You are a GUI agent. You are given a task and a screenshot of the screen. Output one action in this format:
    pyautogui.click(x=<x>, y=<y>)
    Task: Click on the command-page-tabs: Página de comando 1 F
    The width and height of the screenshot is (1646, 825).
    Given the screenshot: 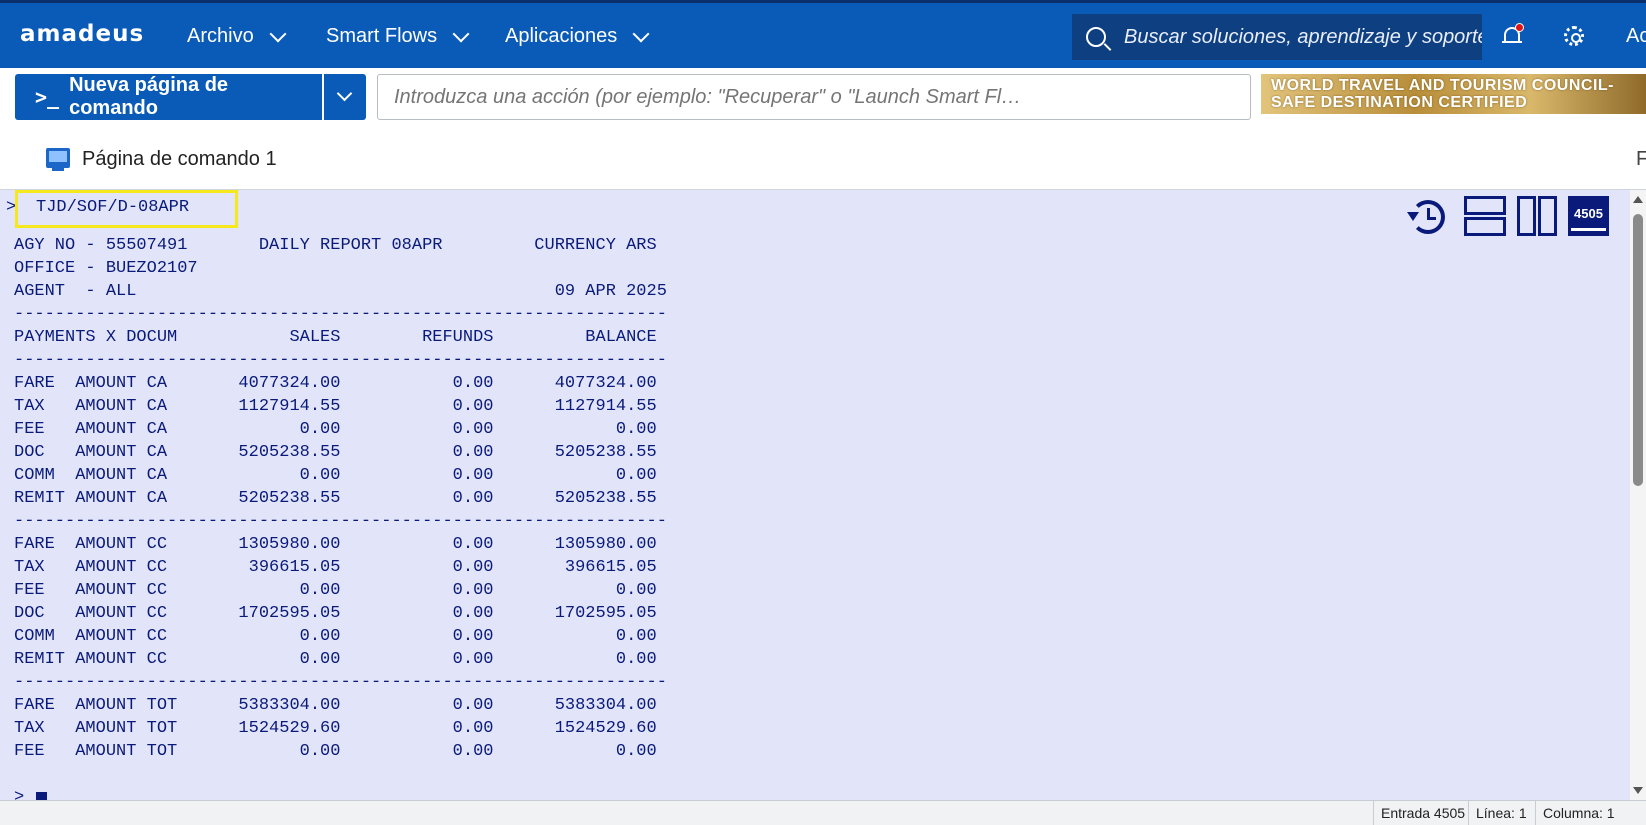 What is the action you would take?
    pyautogui.click(x=823, y=158)
    